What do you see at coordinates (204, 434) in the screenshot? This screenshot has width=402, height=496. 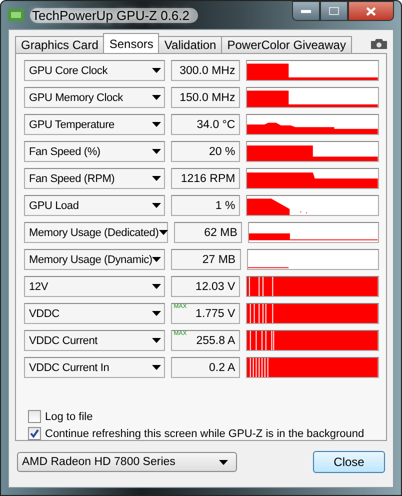 I see `checkbox-label: Continue refreshing this screen while GPU-Z is in the background` at bounding box center [204, 434].